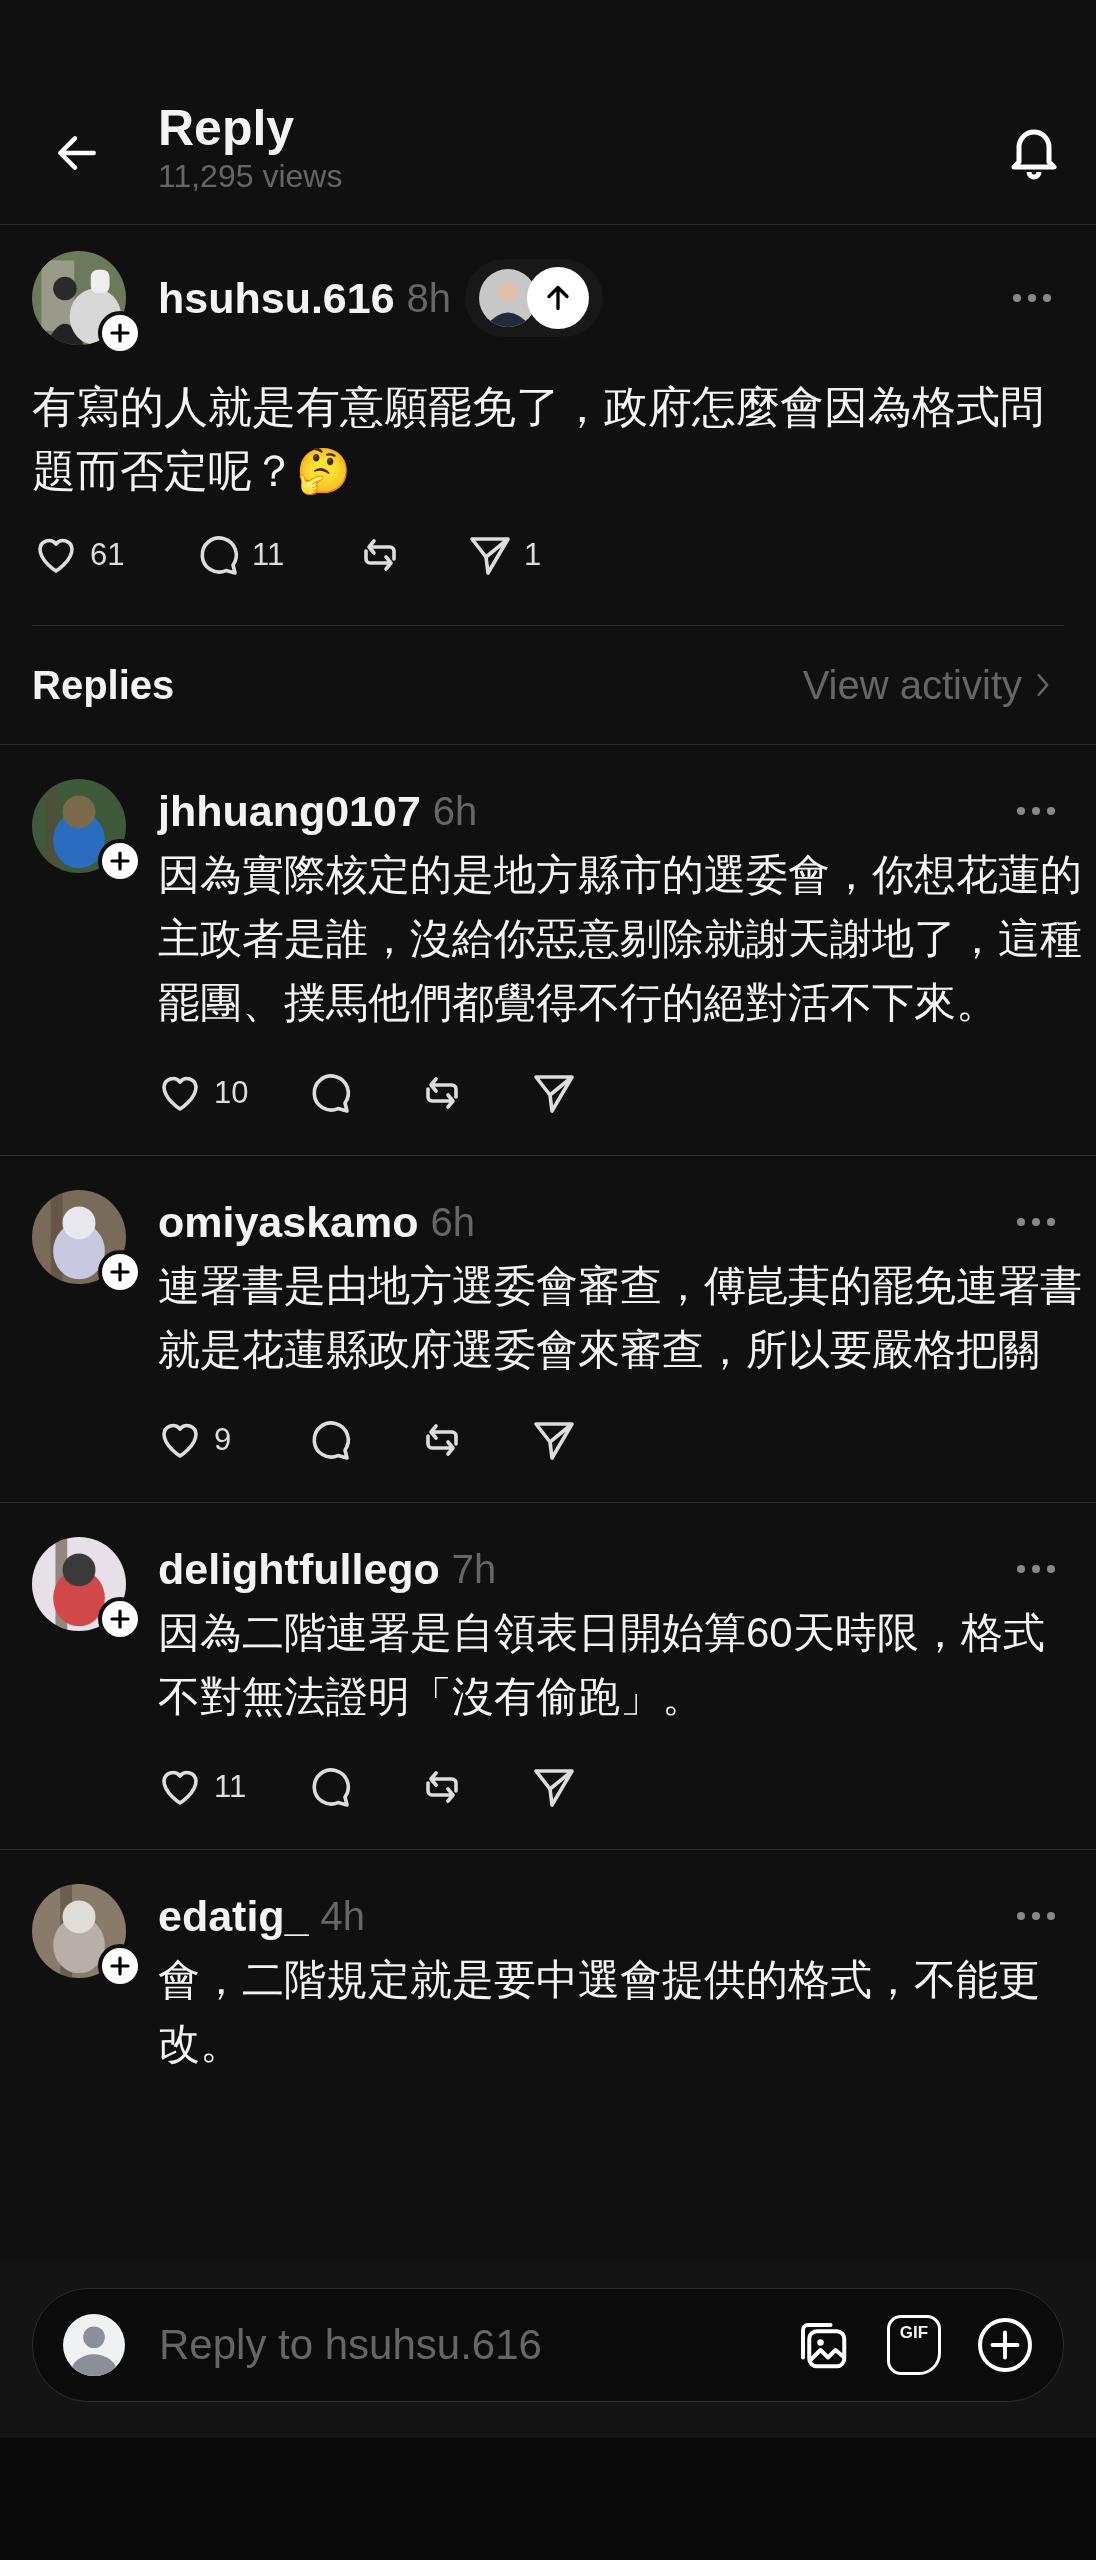  What do you see at coordinates (288, 1222) in the screenshot?
I see `username: omiyaskamo` at bounding box center [288, 1222].